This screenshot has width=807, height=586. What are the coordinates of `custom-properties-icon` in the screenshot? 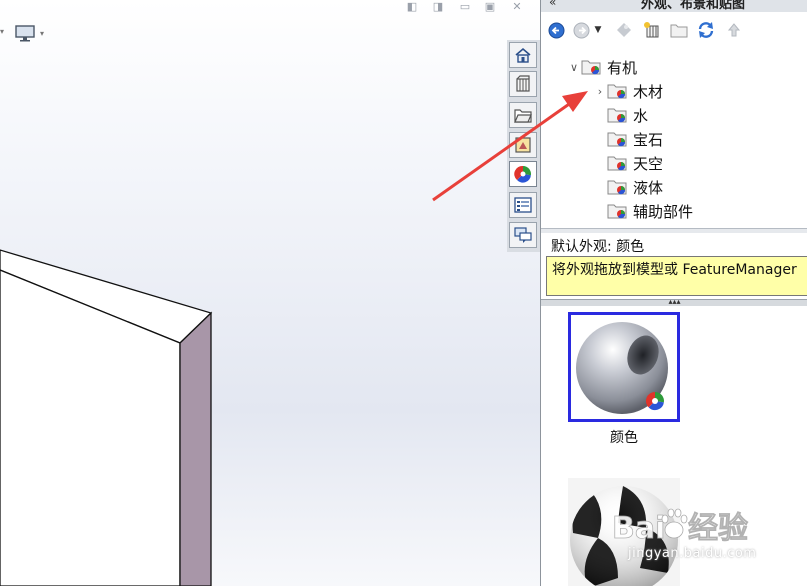 It's located at (523, 205).